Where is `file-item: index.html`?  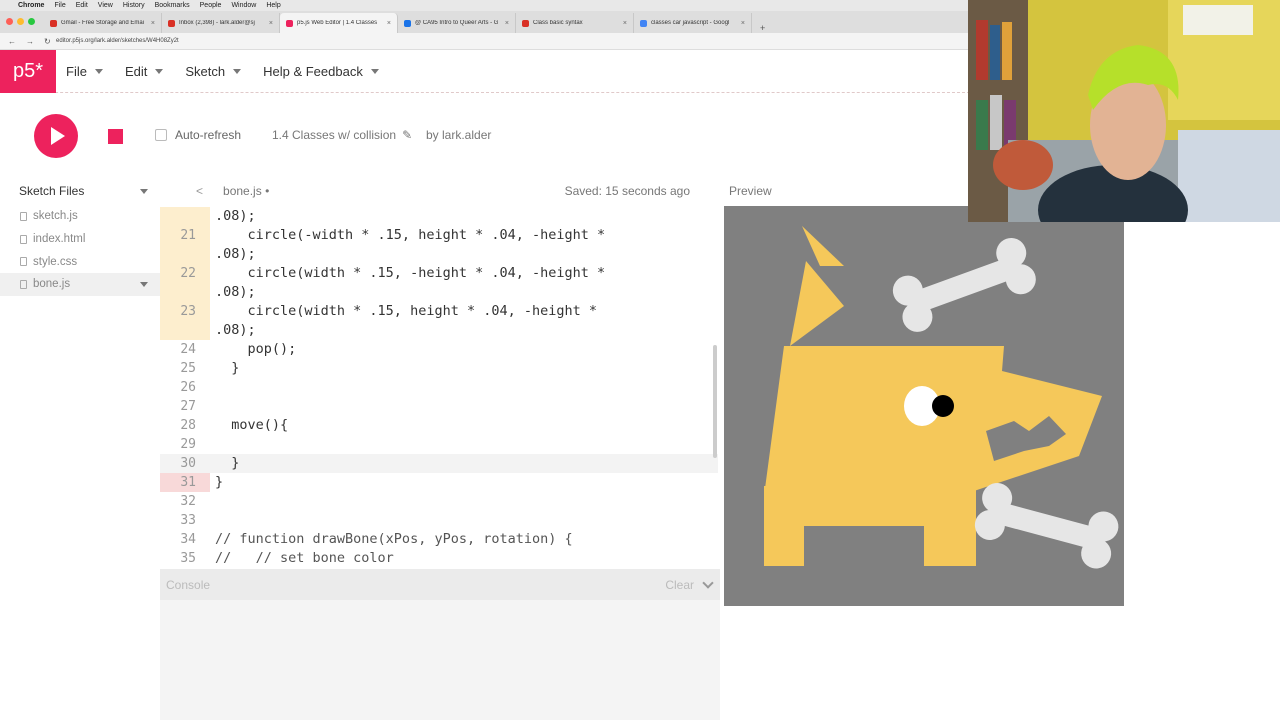 file-item: index.html is located at coordinates (80, 239).